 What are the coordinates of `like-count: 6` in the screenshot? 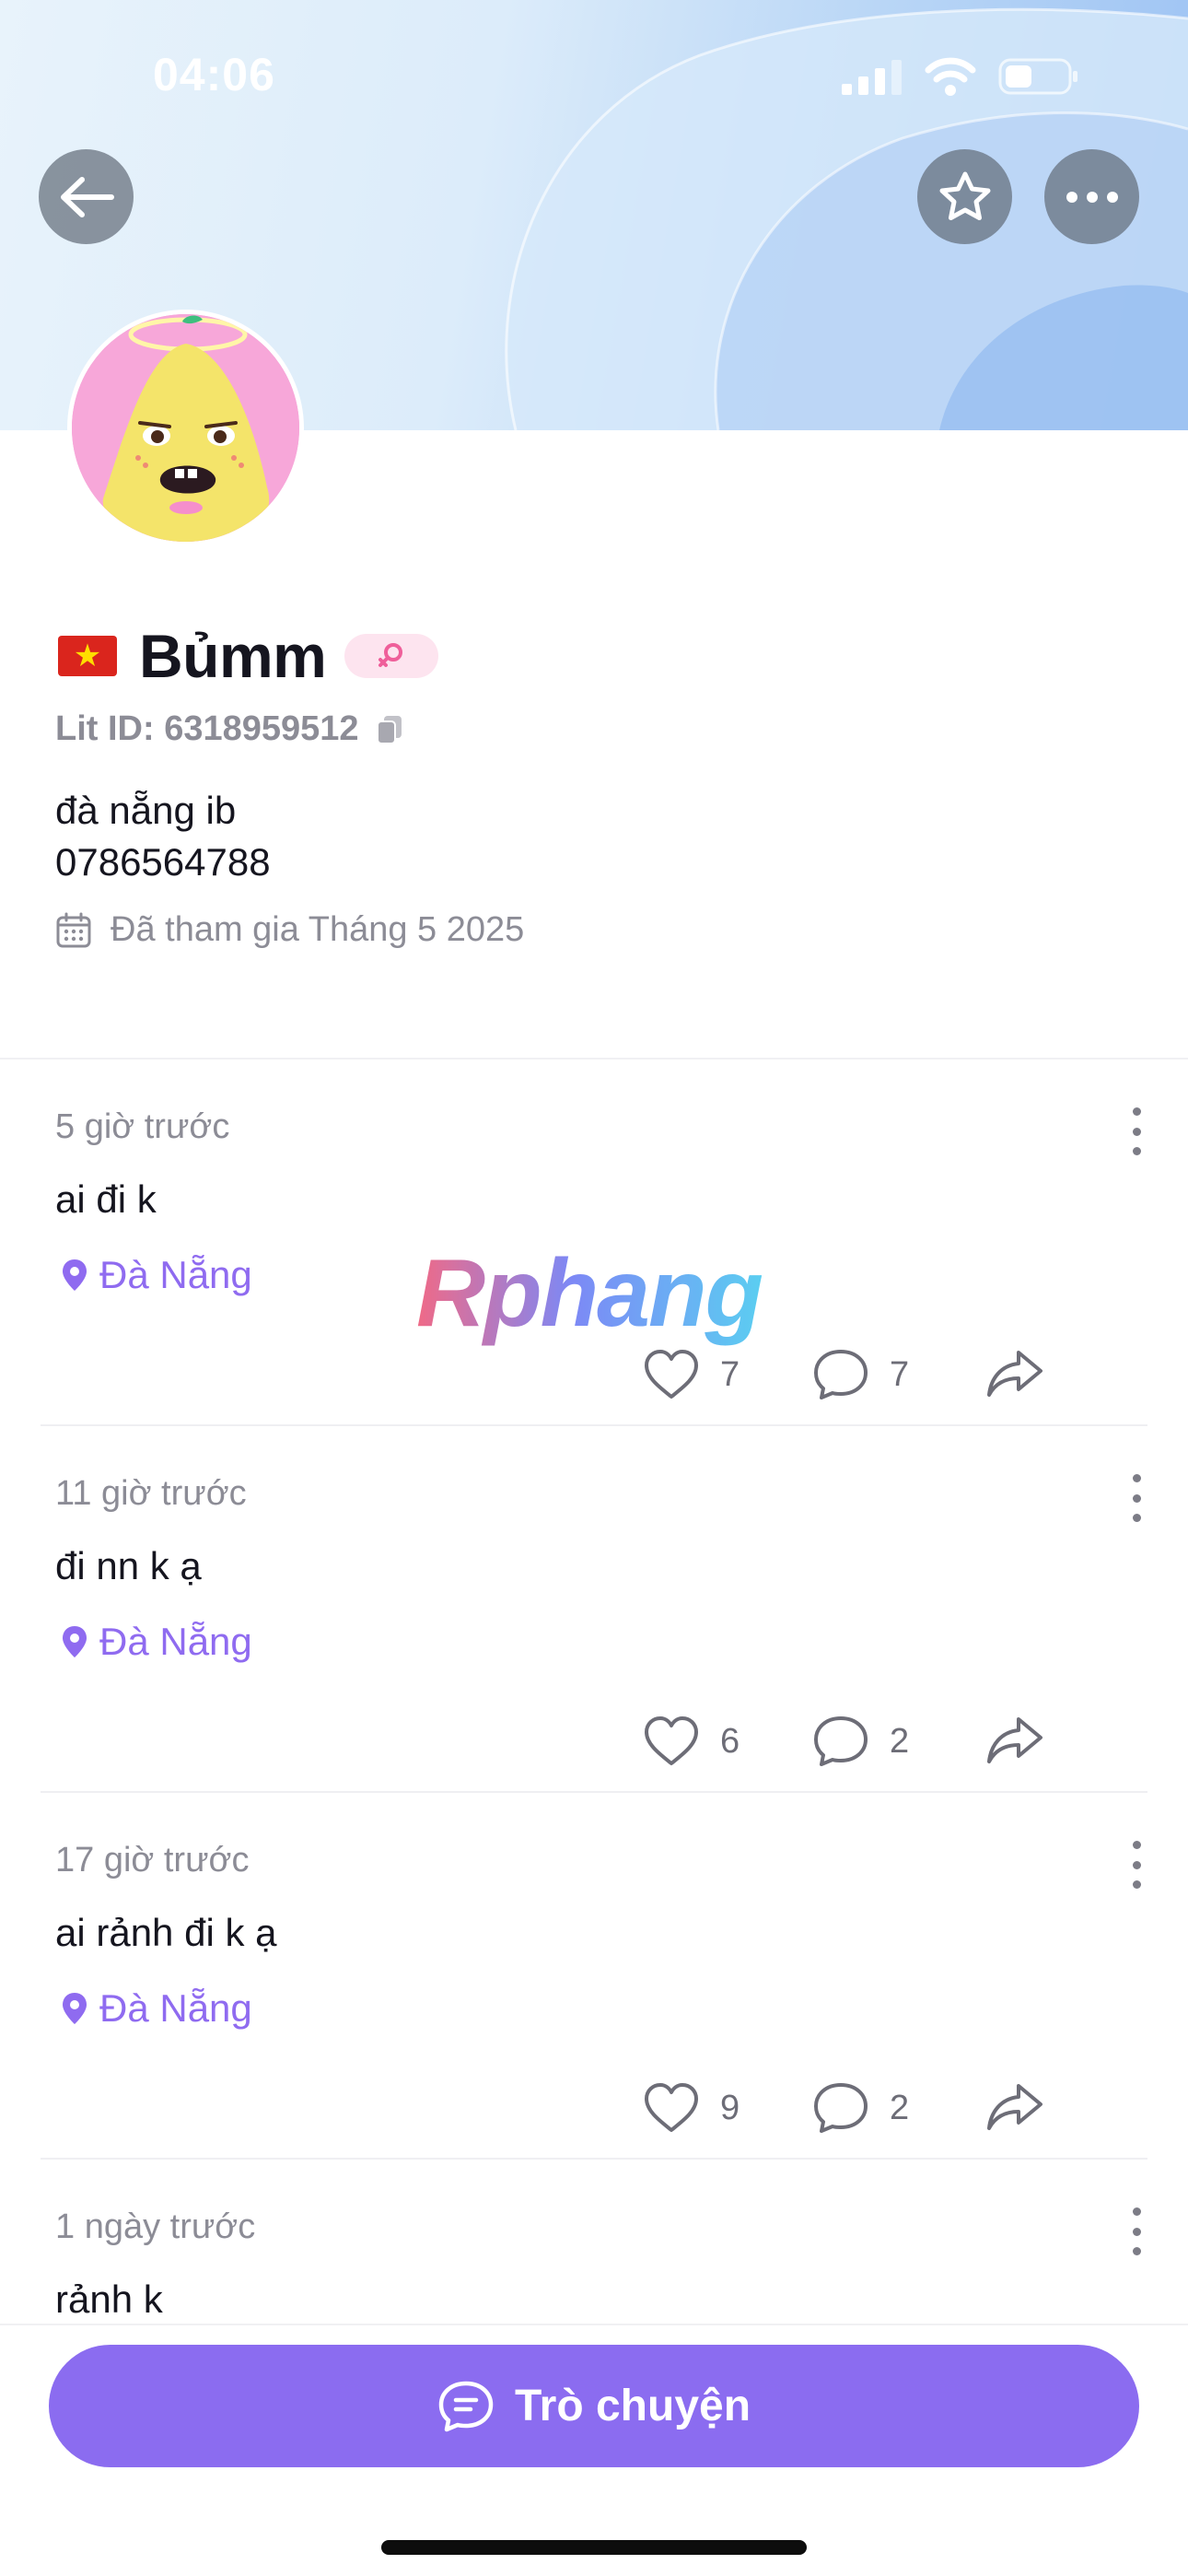 It's located at (730, 1741).